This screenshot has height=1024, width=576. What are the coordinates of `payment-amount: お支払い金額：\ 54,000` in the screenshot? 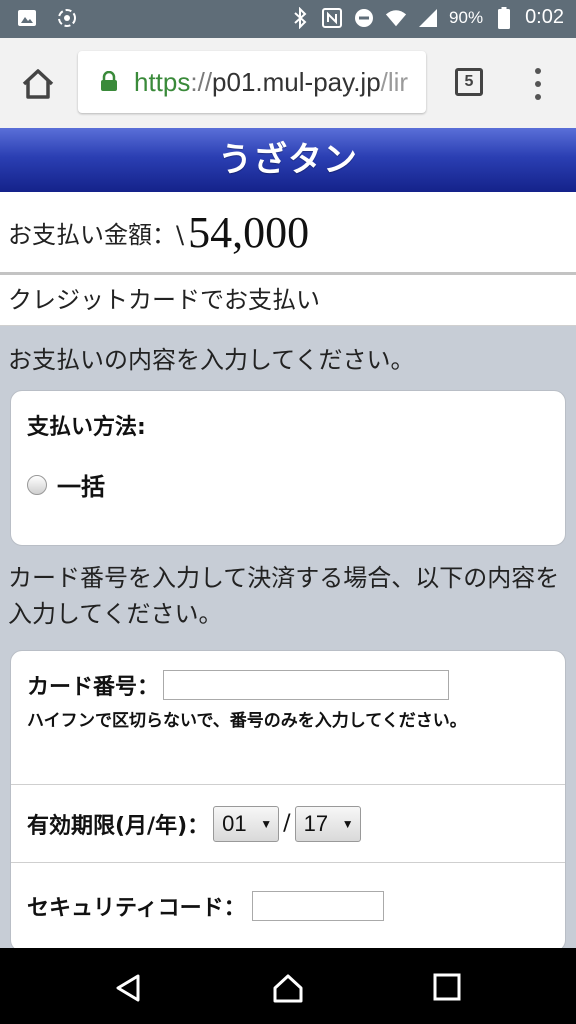 It's located at (288, 233).